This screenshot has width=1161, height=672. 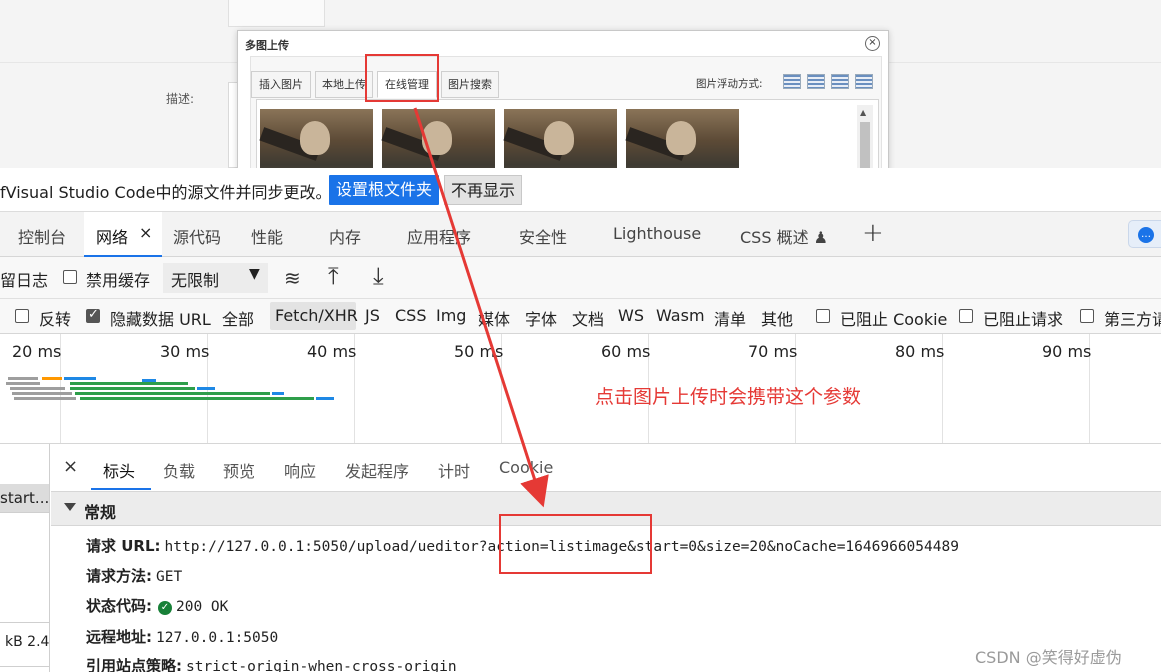 What do you see at coordinates (1048, 657) in the screenshot?
I see `watermark: CSDN @笑得好虚伪` at bounding box center [1048, 657].